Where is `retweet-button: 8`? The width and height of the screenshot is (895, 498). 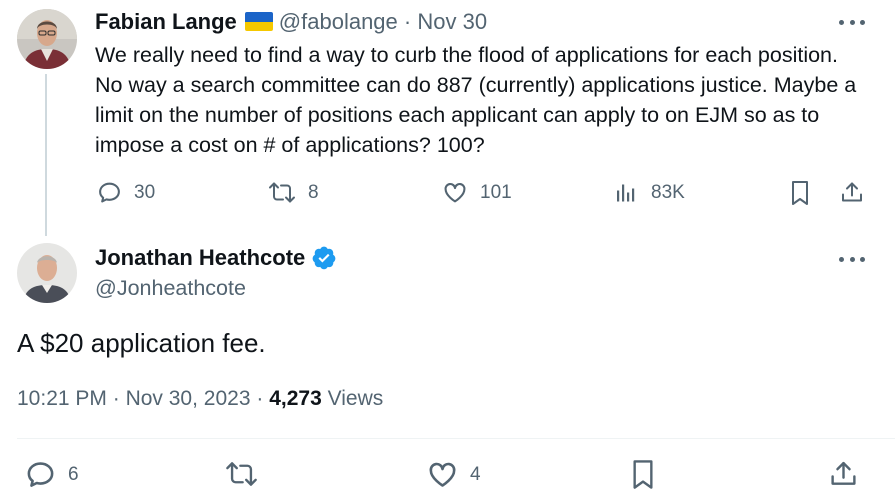
retweet-button: 8 is located at coordinates (293, 192).